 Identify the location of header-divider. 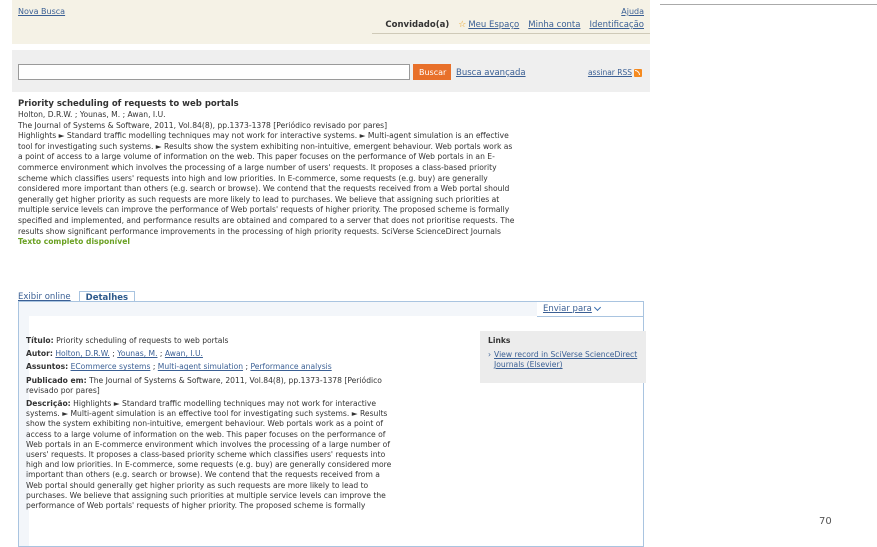
(511, 33).